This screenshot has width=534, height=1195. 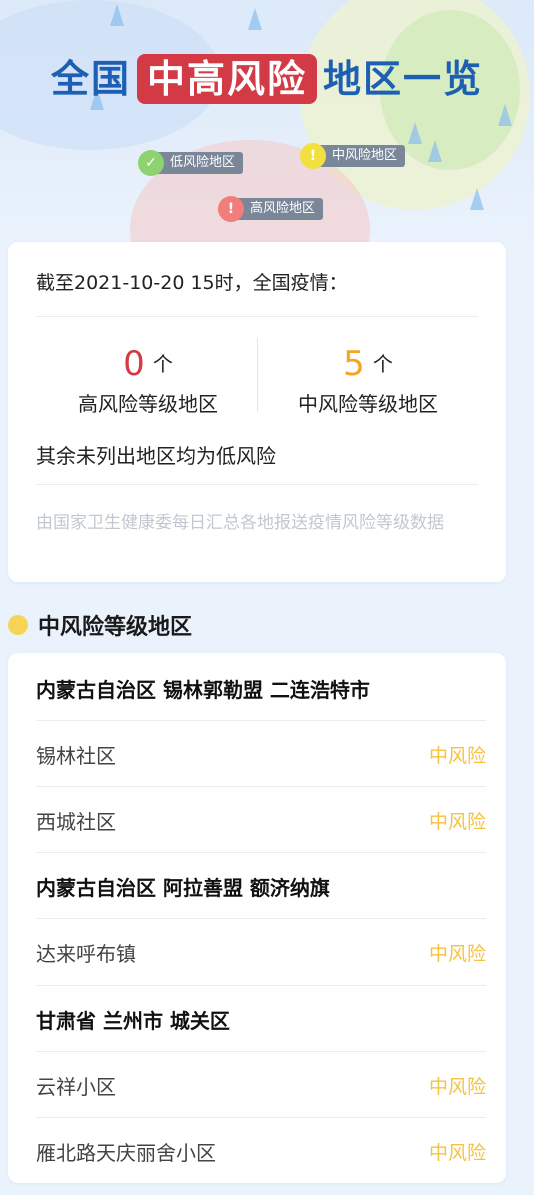 What do you see at coordinates (133, 1020) in the screenshot?
I see `region-name: 甘肃省 兰州市 城关区` at bounding box center [133, 1020].